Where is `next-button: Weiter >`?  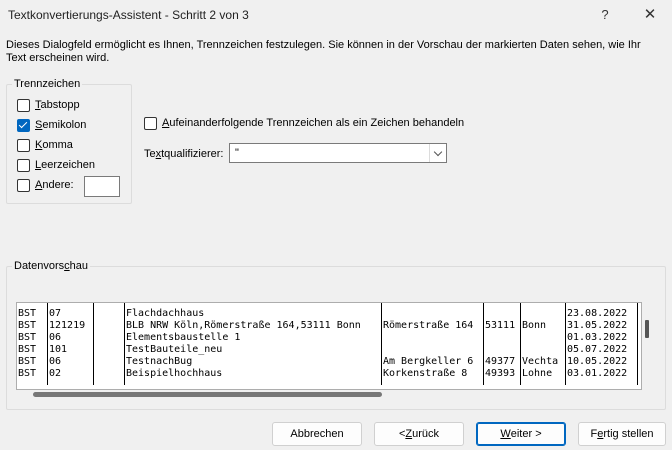 next-button: Weiter > is located at coordinates (521, 434).